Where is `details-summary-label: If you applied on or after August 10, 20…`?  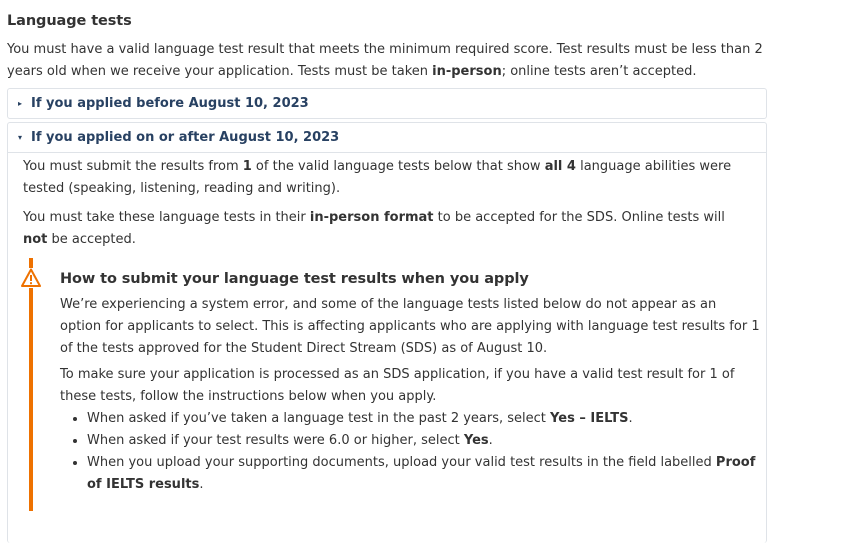
details-summary-label: If you applied on or after August 10, 20… is located at coordinates (185, 137).